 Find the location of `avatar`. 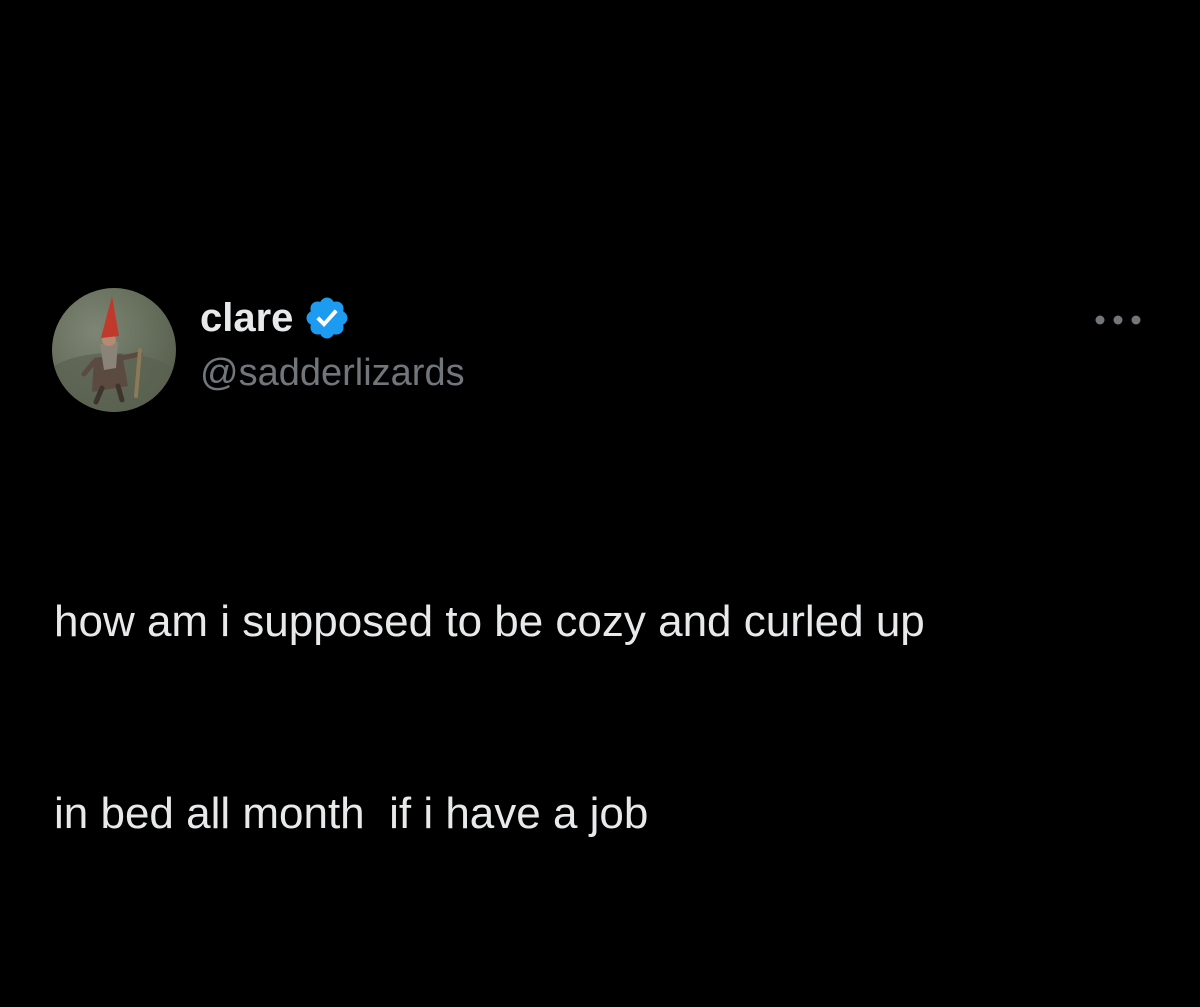

avatar is located at coordinates (114, 350).